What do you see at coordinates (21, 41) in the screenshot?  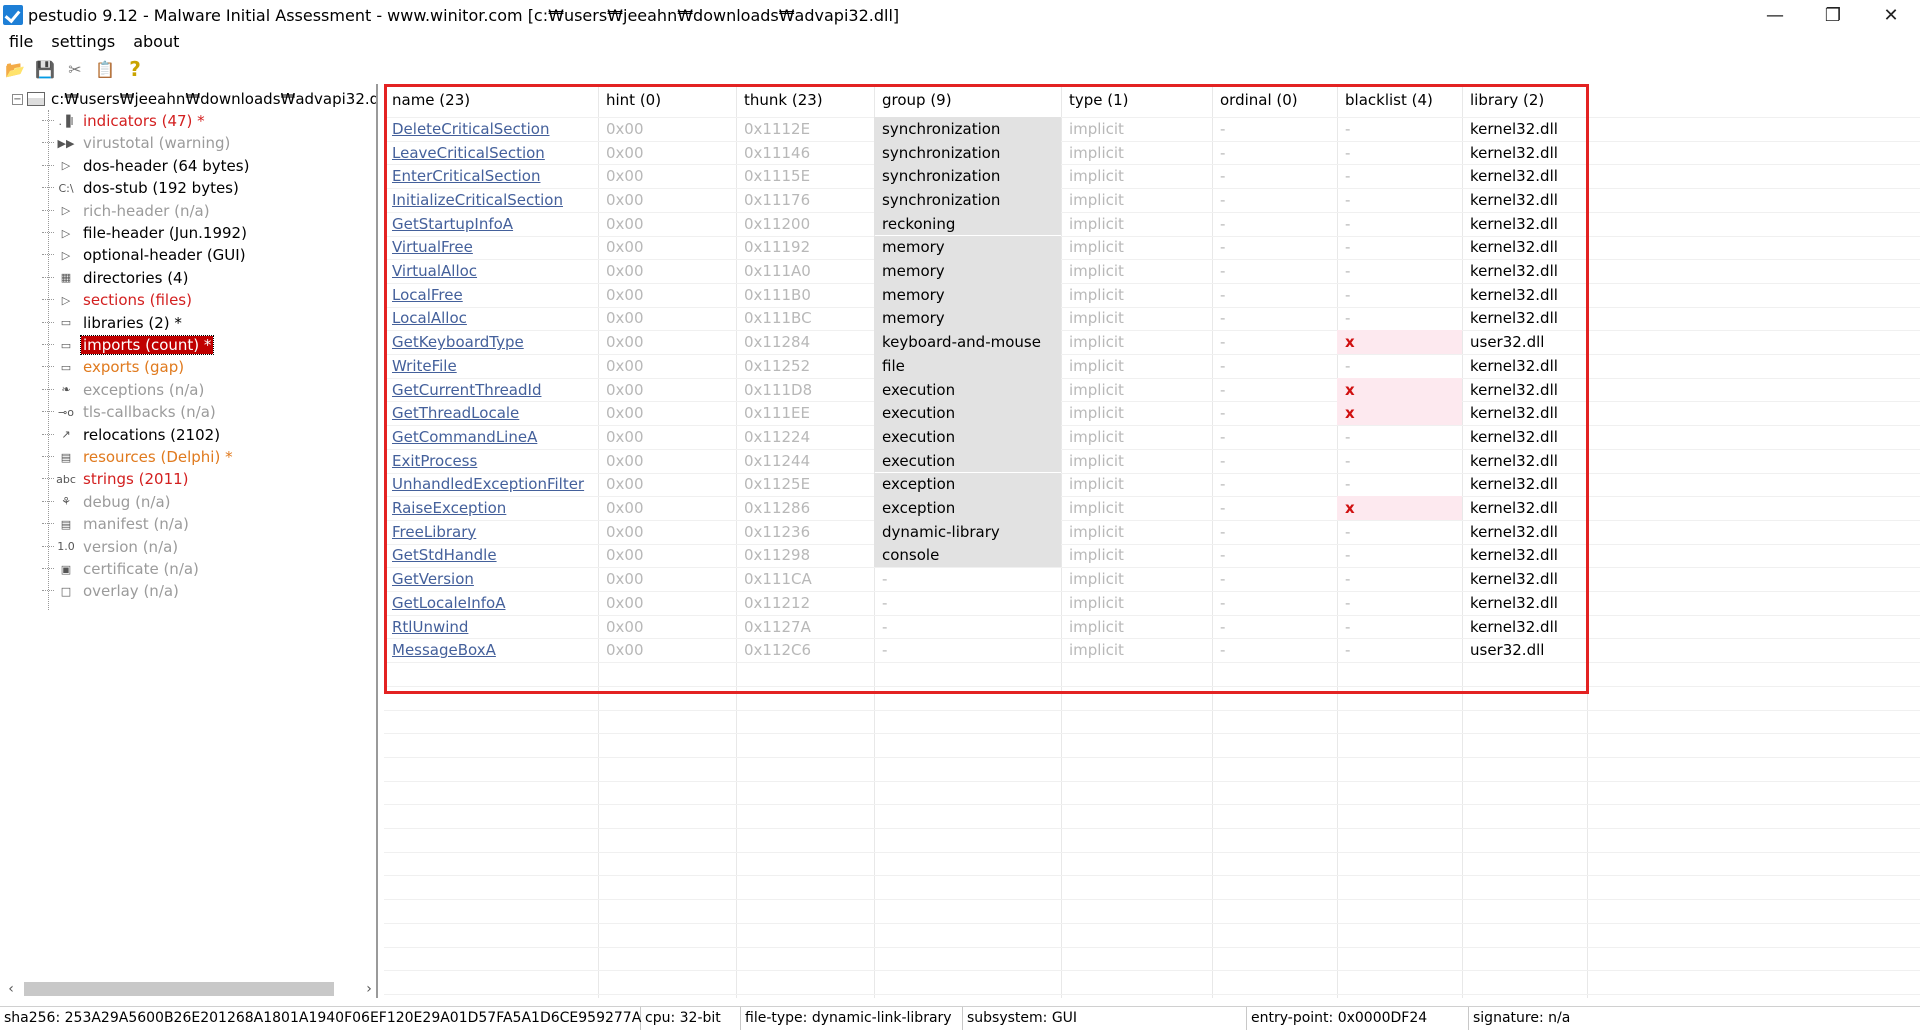 I see `menu-file: file` at bounding box center [21, 41].